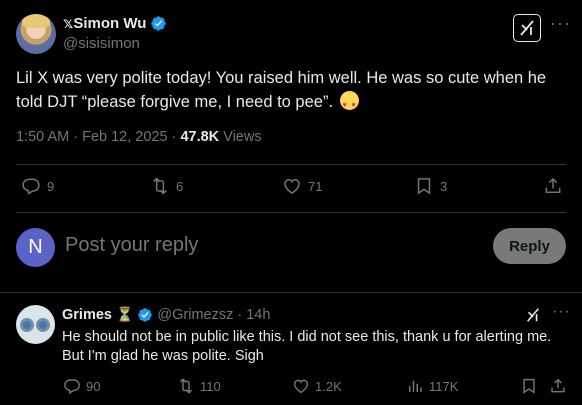 The width and height of the screenshot is (582, 405). I want to click on repost-count: 110, so click(210, 386).